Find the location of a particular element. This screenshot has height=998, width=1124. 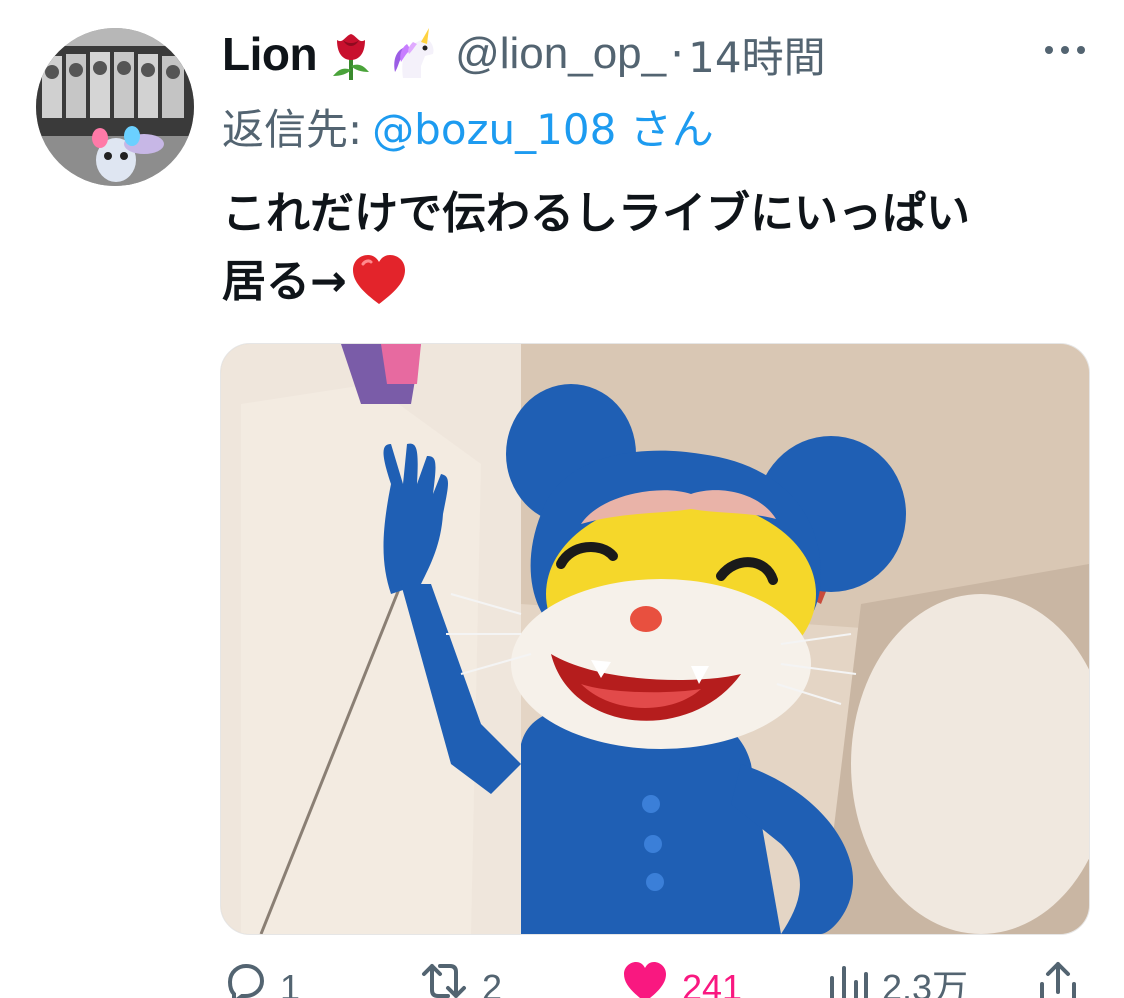

reply-target-link: @bozu_108 さん is located at coordinates (543, 126).